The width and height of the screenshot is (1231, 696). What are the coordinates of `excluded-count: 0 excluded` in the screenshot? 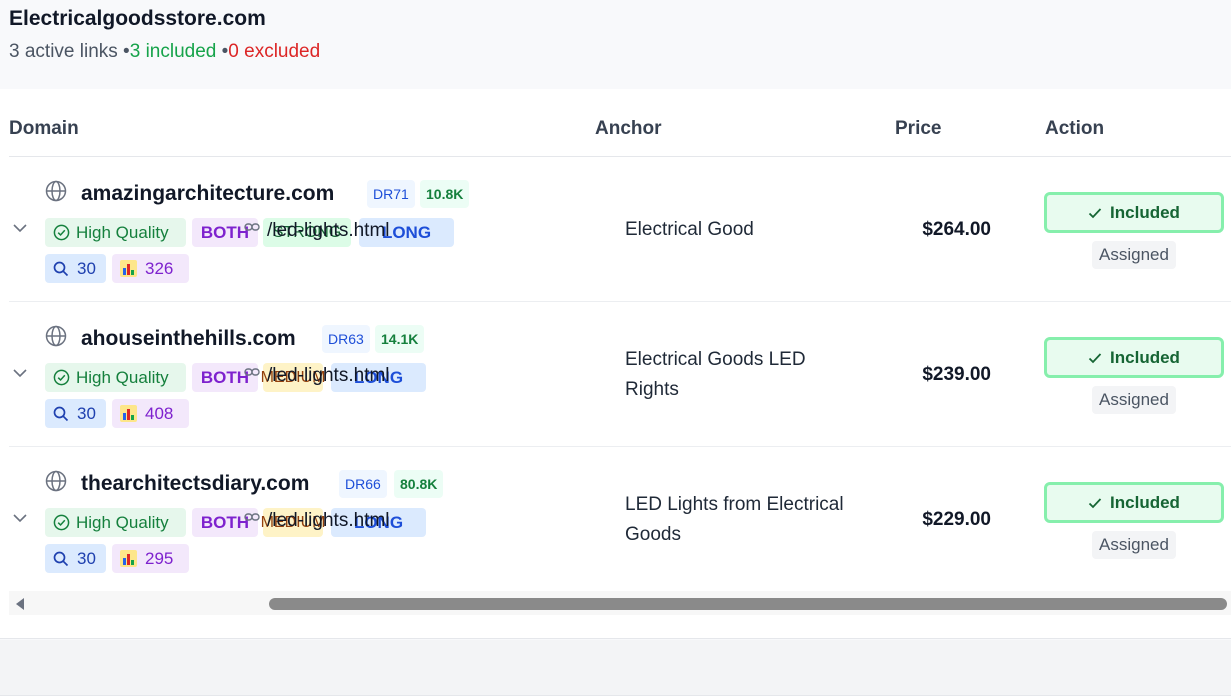 It's located at (274, 51).